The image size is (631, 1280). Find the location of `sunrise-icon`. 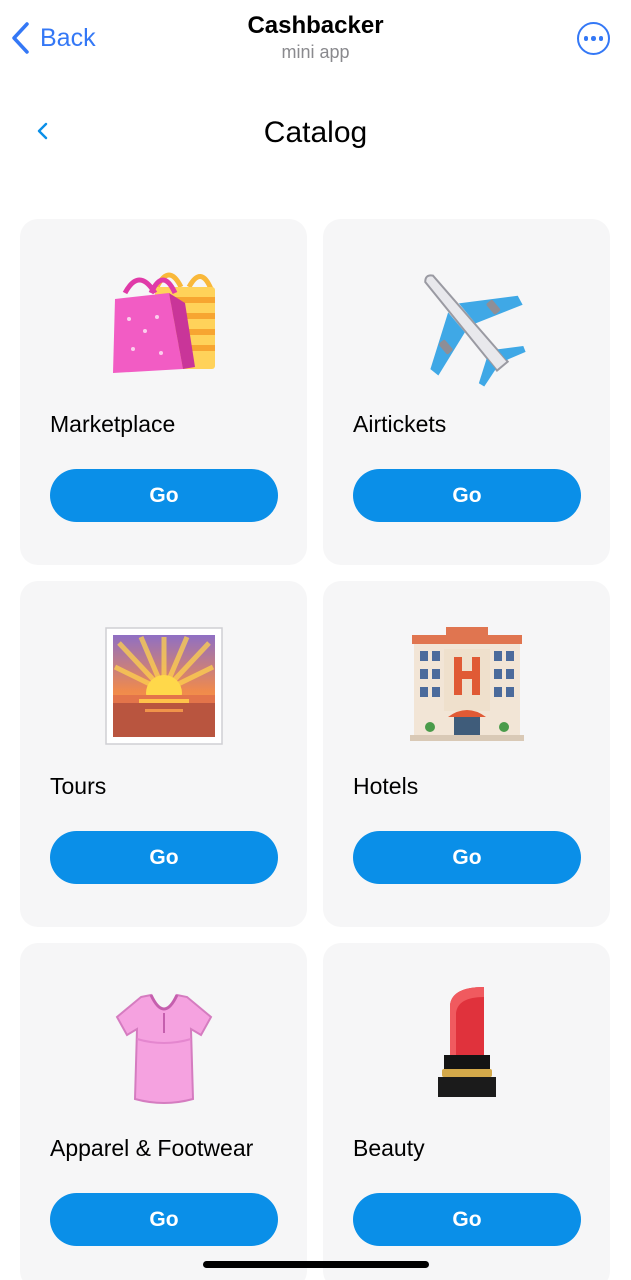

sunrise-icon is located at coordinates (163, 686).